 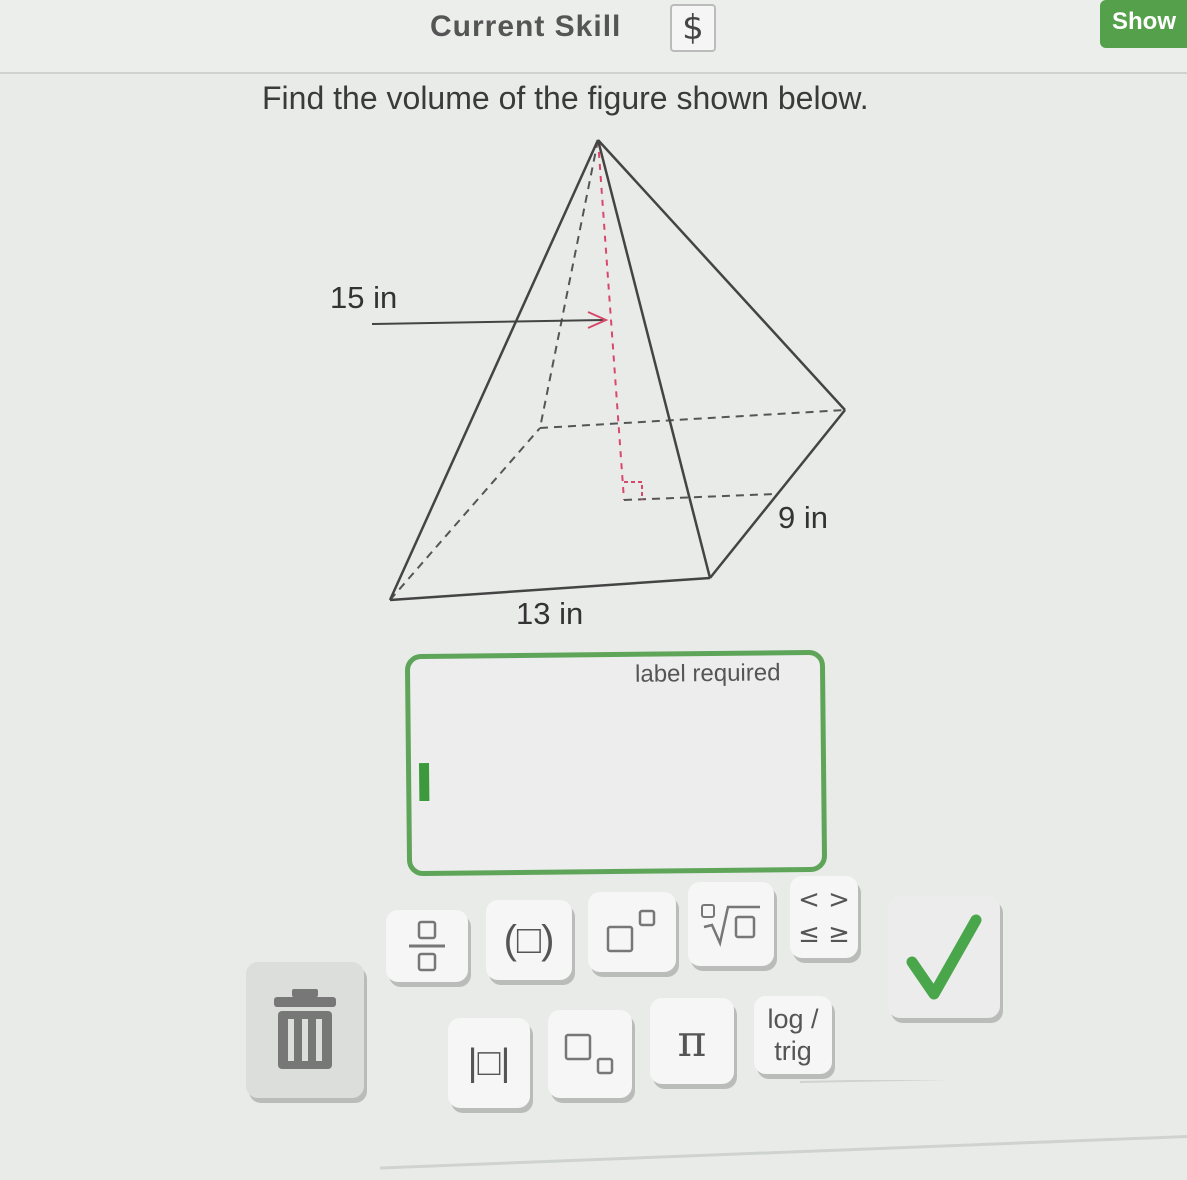 I want to click on exponent-button, so click(x=632, y=932).